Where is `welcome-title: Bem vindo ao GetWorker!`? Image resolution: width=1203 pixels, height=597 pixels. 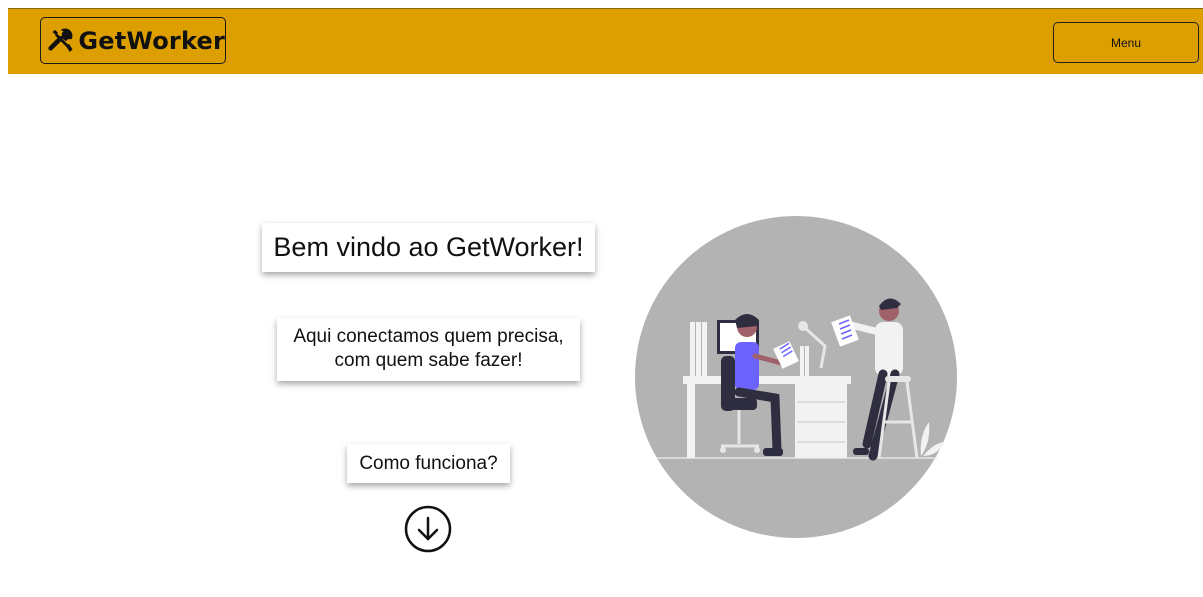
welcome-title: Bem vindo ao GetWorker! is located at coordinates (428, 247).